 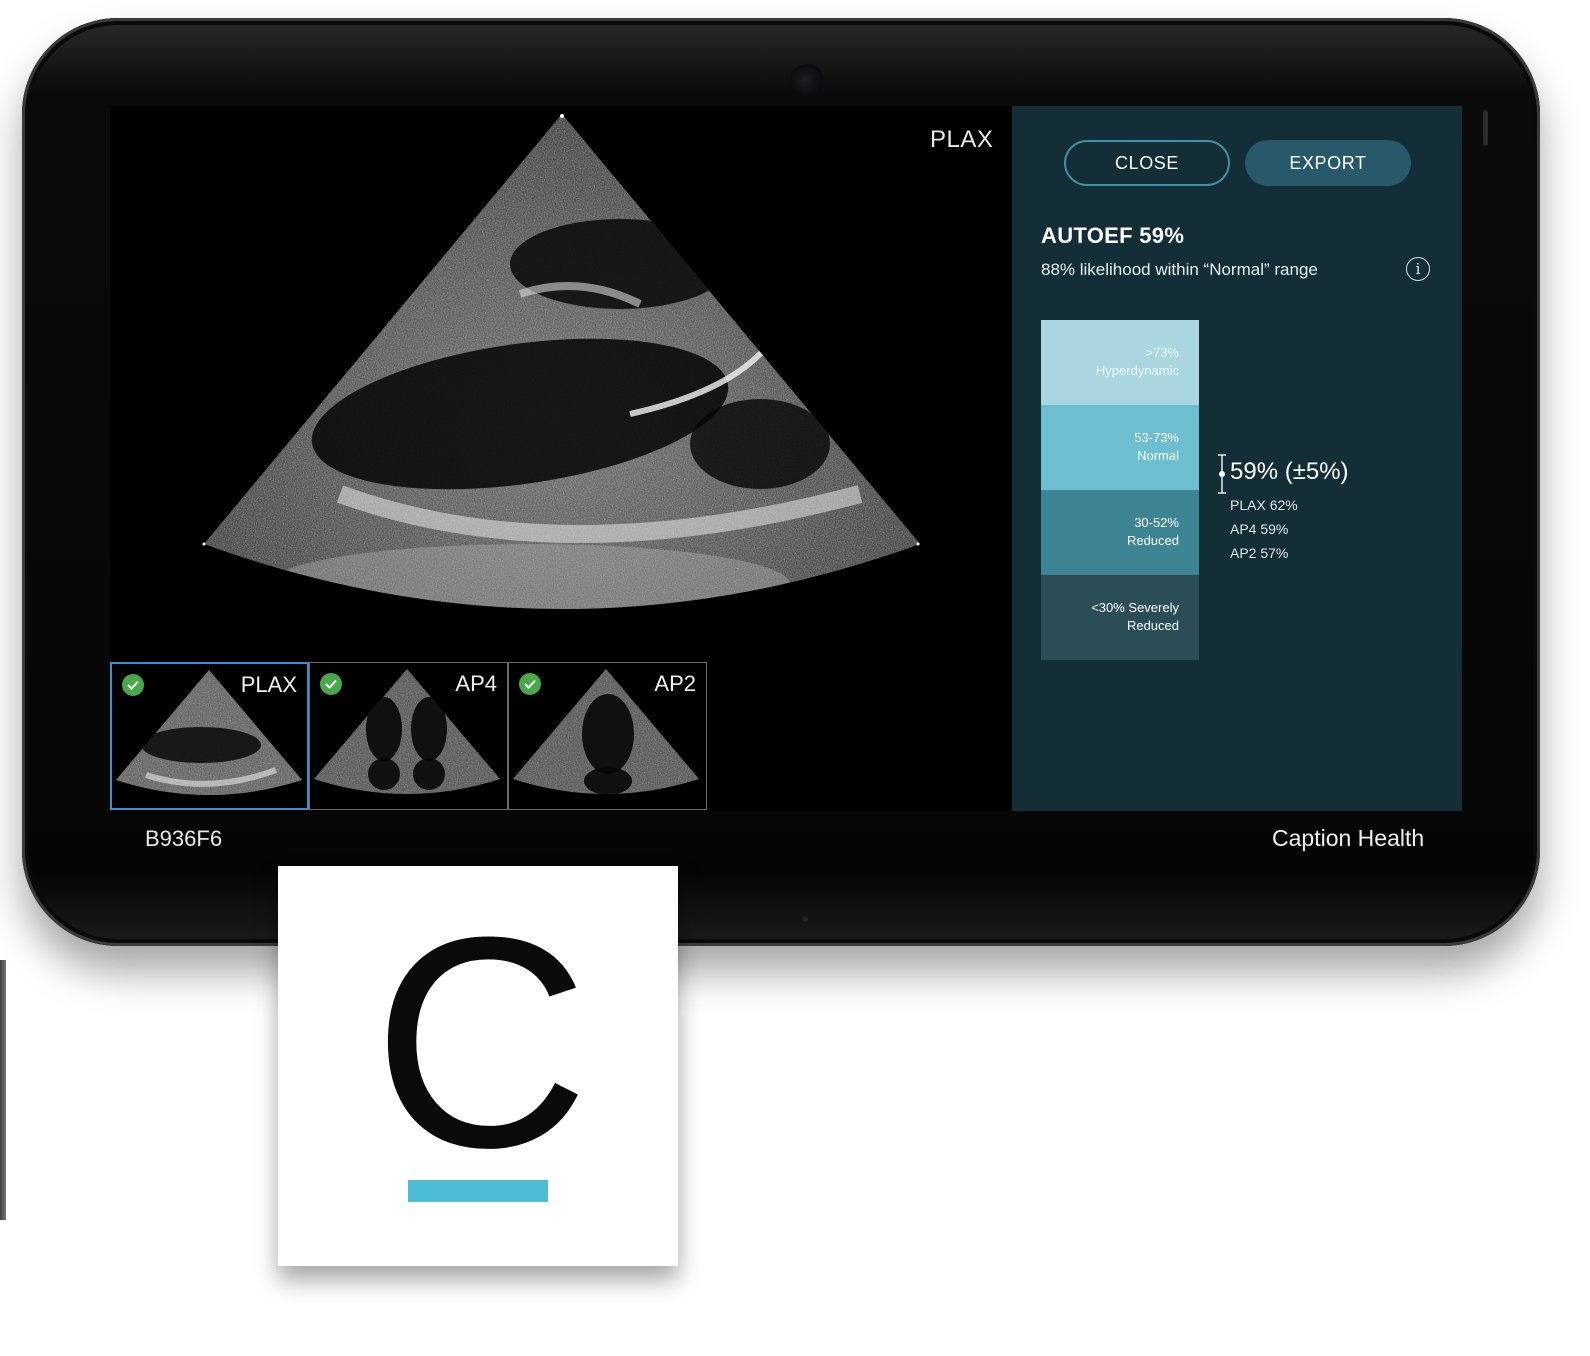 What do you see at coordinates (268, 684) in the screenshot?
I see `thumbnail-label: PLAX` at bounding box center [268, 684].